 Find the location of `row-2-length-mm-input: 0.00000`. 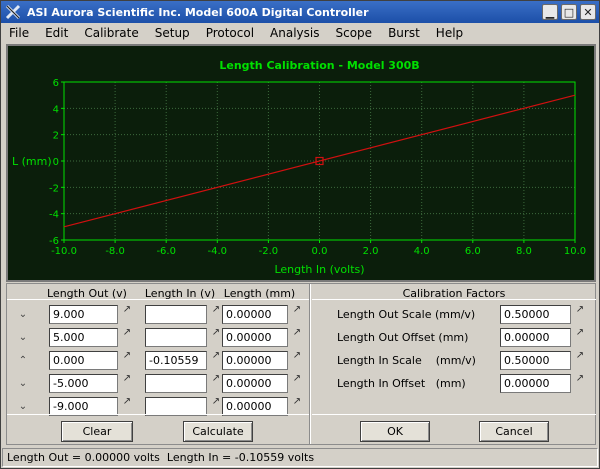

row-2-length-mm-input: 0.00000 is located at coordinates (255, 360).